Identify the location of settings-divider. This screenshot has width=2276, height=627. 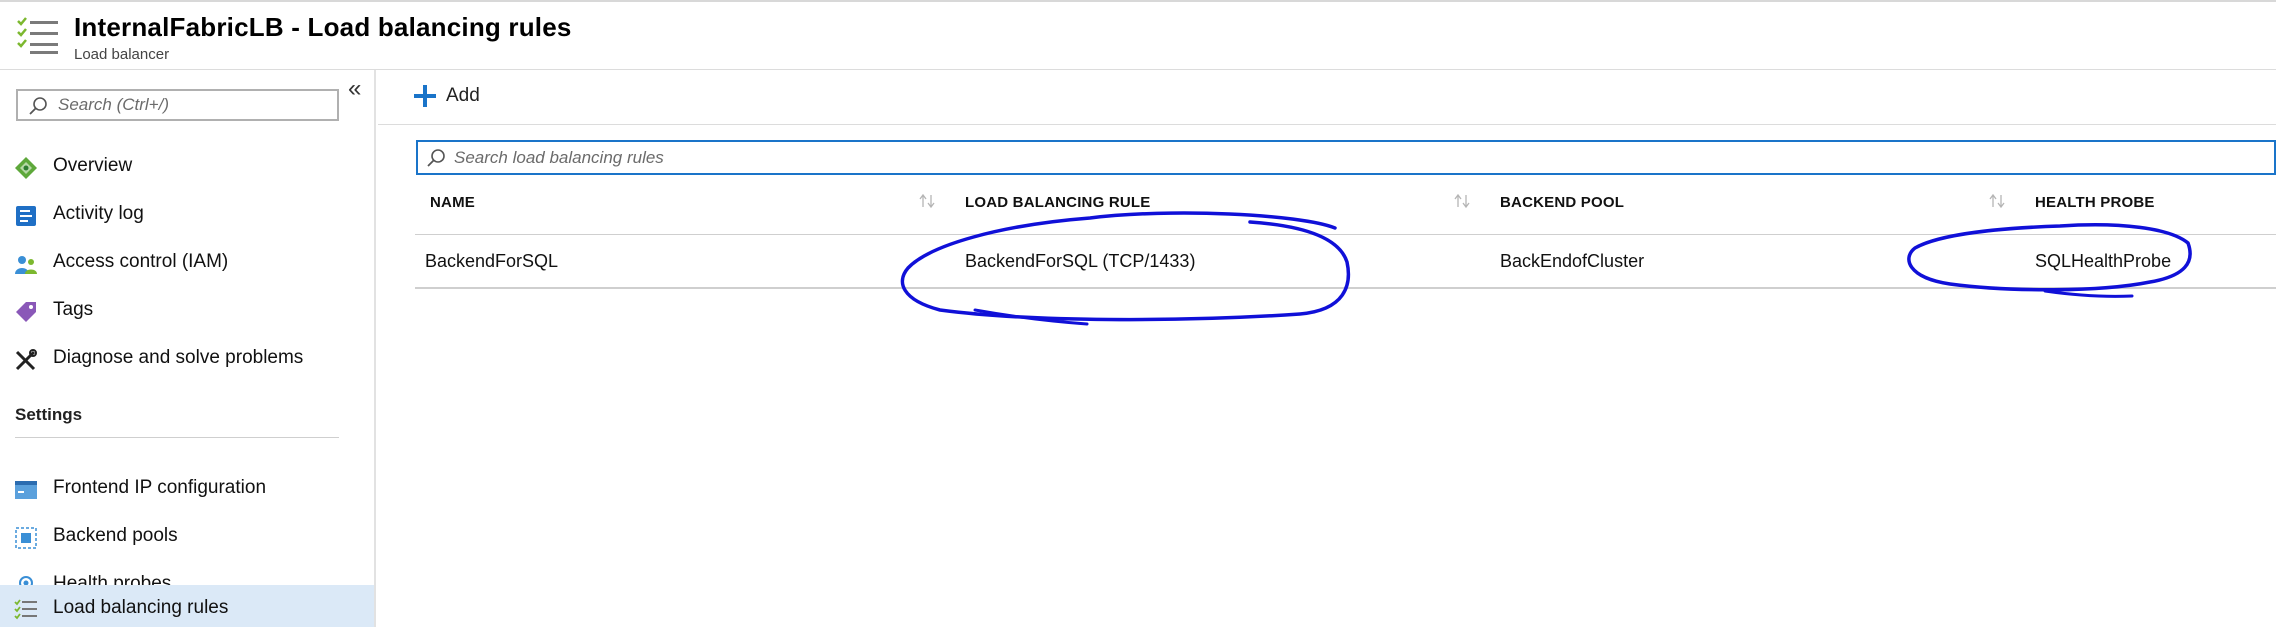
(177, 437).